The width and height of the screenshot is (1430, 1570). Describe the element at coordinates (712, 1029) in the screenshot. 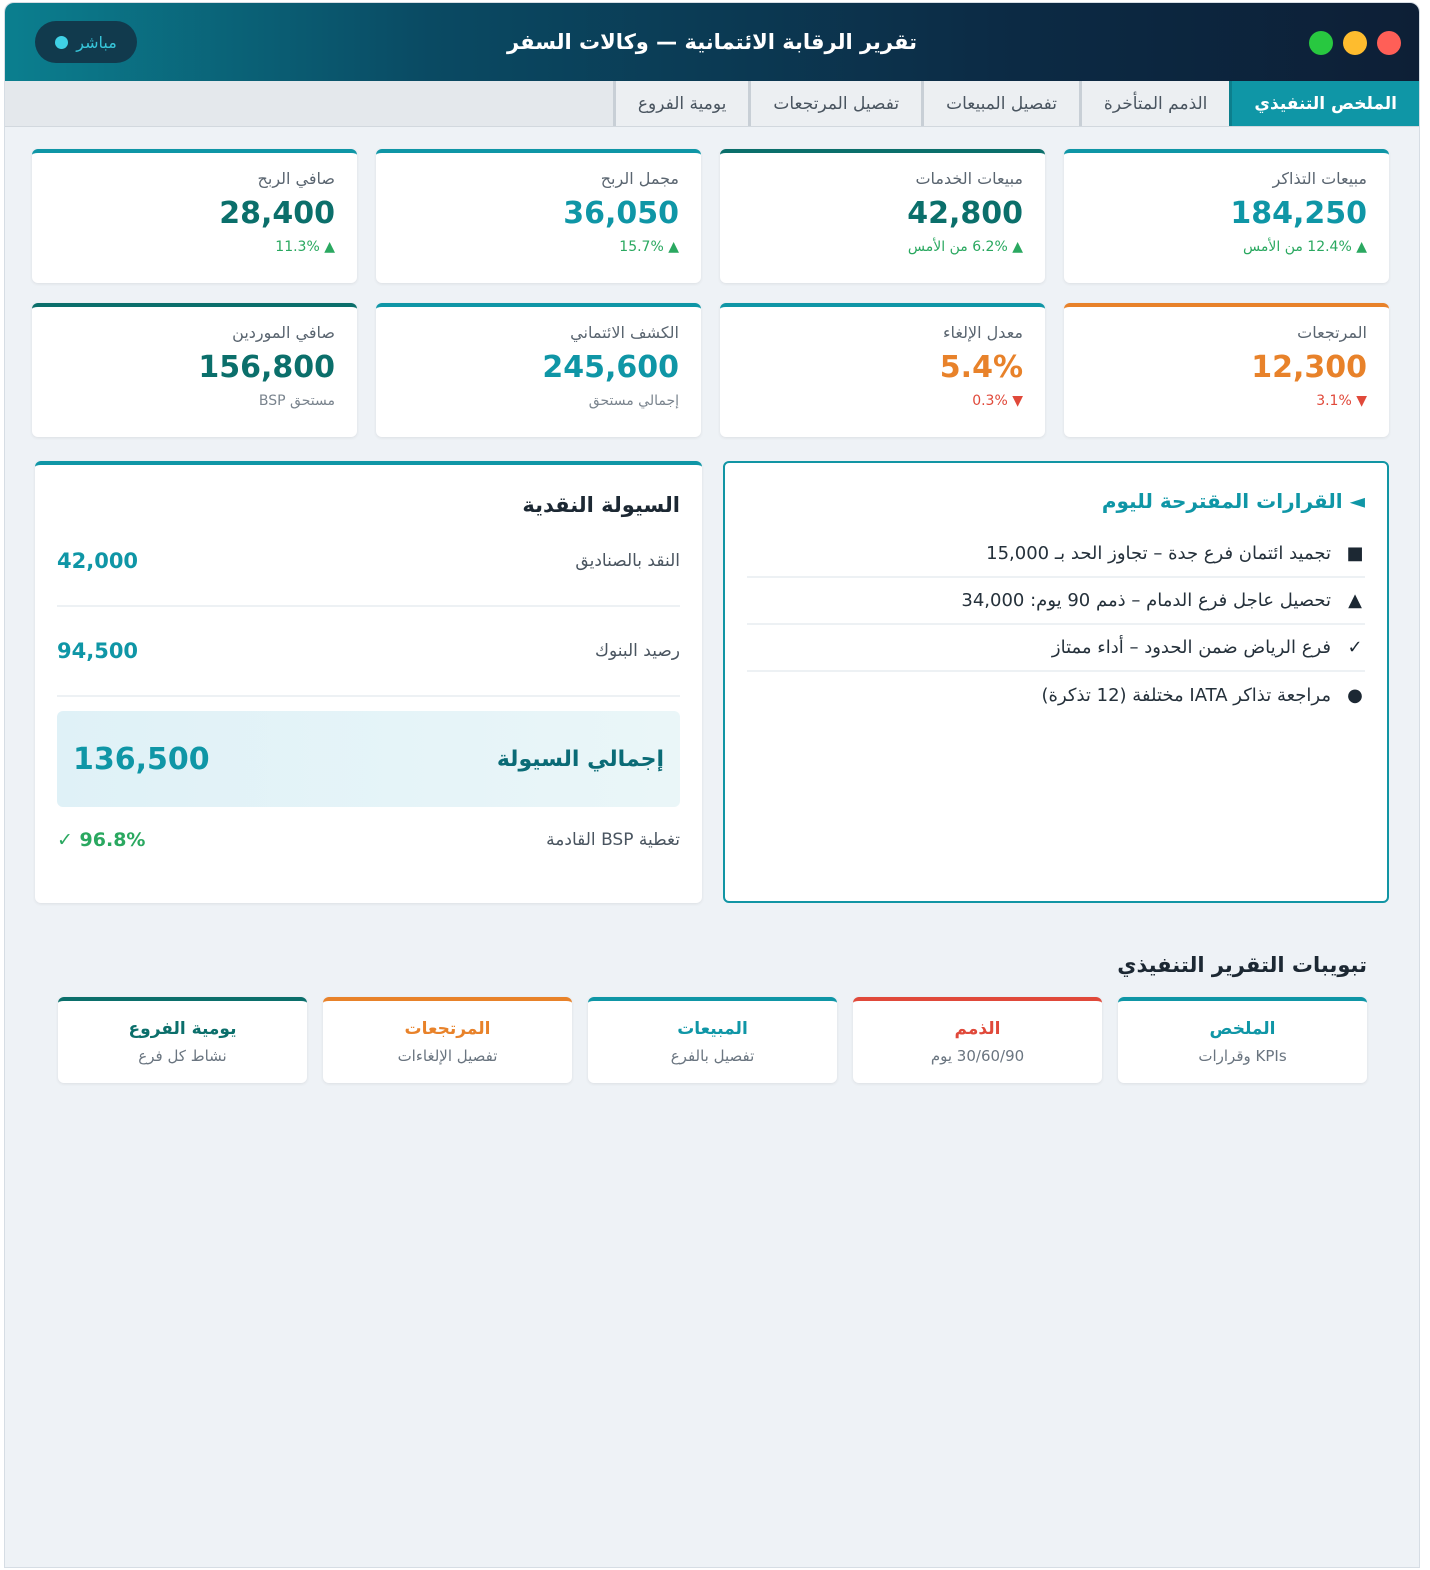

I see `report-tab-title: المبيعات` at that location.